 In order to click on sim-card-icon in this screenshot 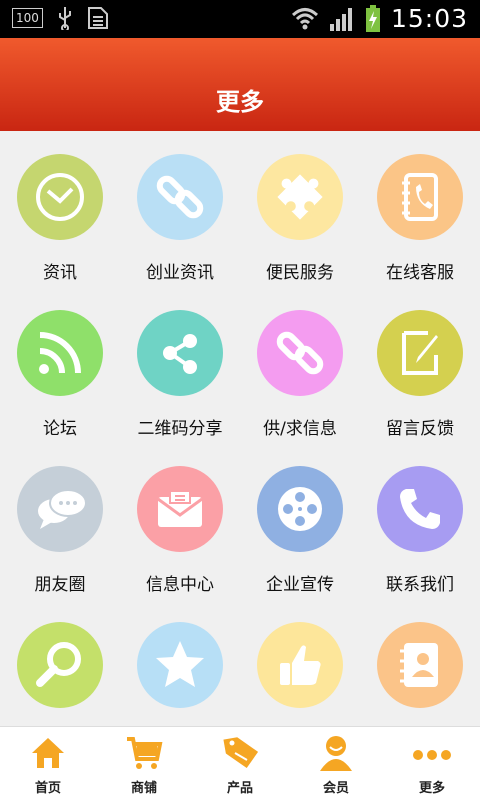, I will do `click(97, 18)`.